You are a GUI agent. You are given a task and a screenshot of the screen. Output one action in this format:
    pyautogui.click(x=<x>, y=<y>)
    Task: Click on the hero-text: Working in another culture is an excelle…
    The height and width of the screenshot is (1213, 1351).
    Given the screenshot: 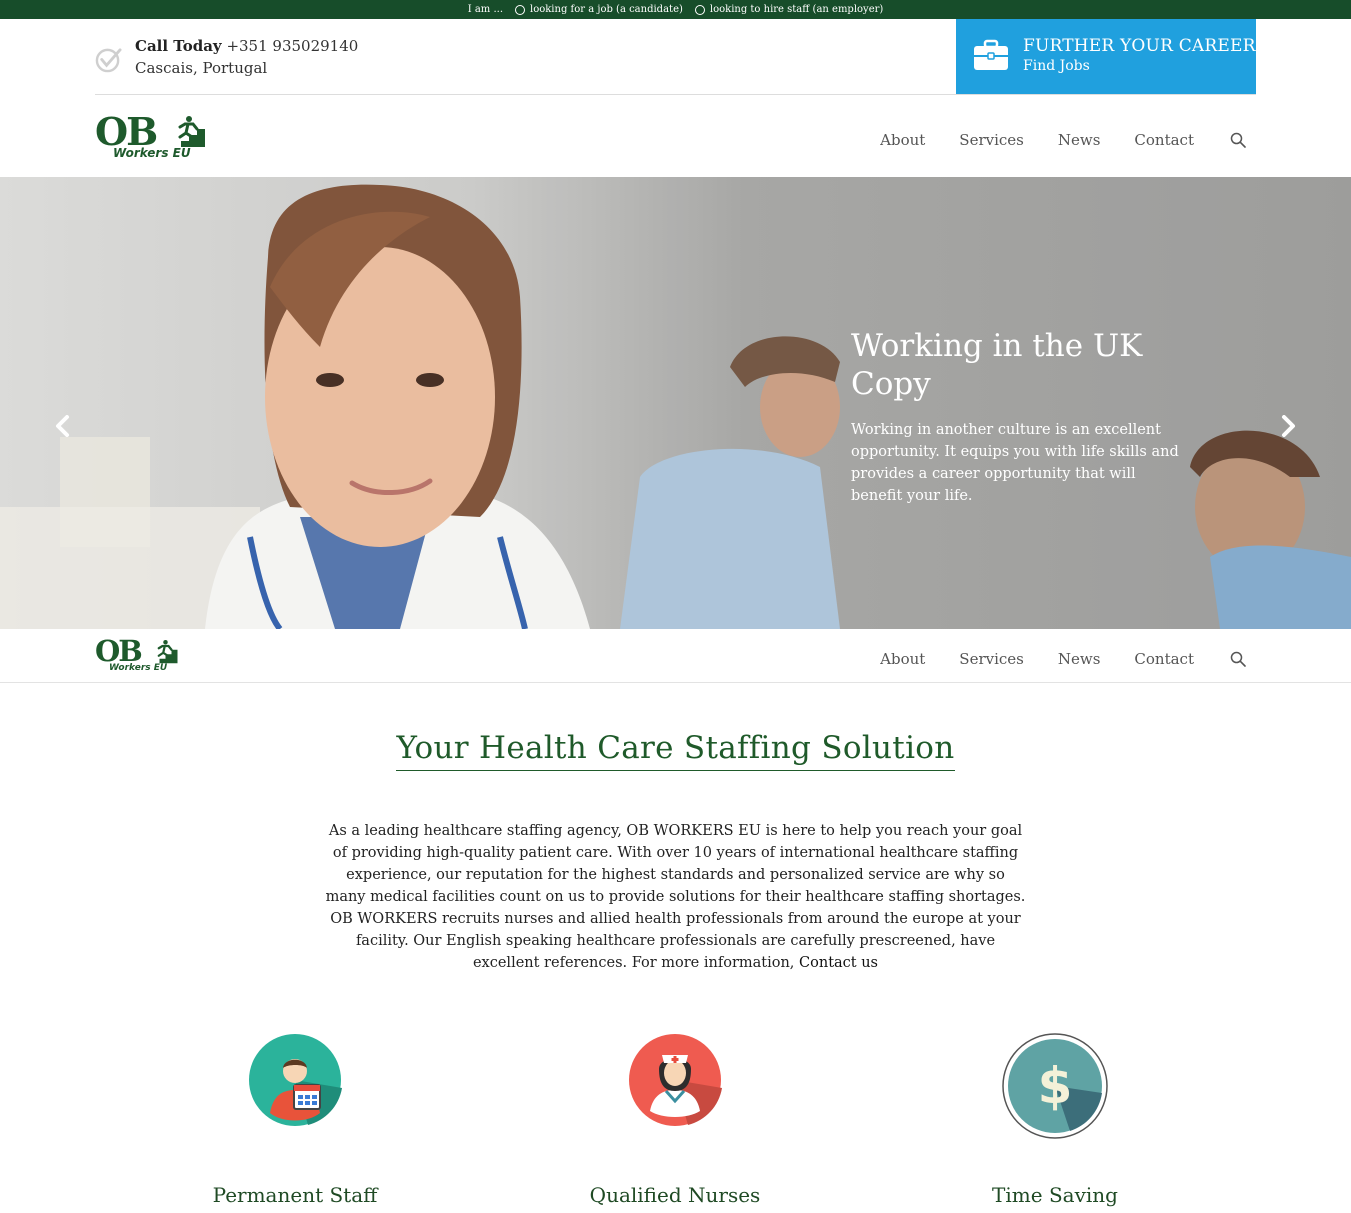 What is the action you would take?
    pyautogui.click(x=1015, y=463)
    